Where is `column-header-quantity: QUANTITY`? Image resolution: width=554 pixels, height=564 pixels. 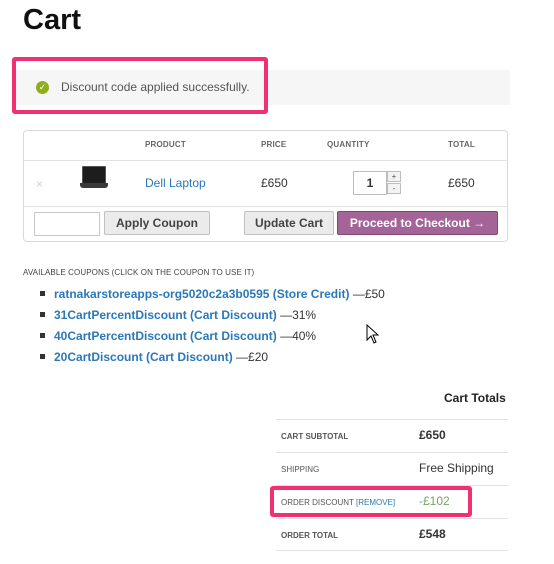
column-header-quantity: QUANTITY is located at coordinates (348, 144).